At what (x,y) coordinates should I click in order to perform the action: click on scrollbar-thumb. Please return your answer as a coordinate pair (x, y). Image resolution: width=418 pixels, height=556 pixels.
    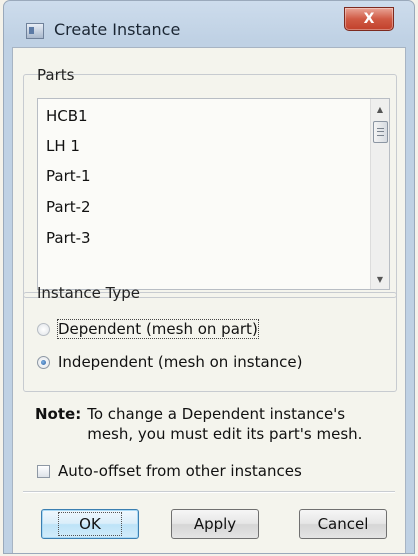
    Looking at the image, I should click on (380, 132).